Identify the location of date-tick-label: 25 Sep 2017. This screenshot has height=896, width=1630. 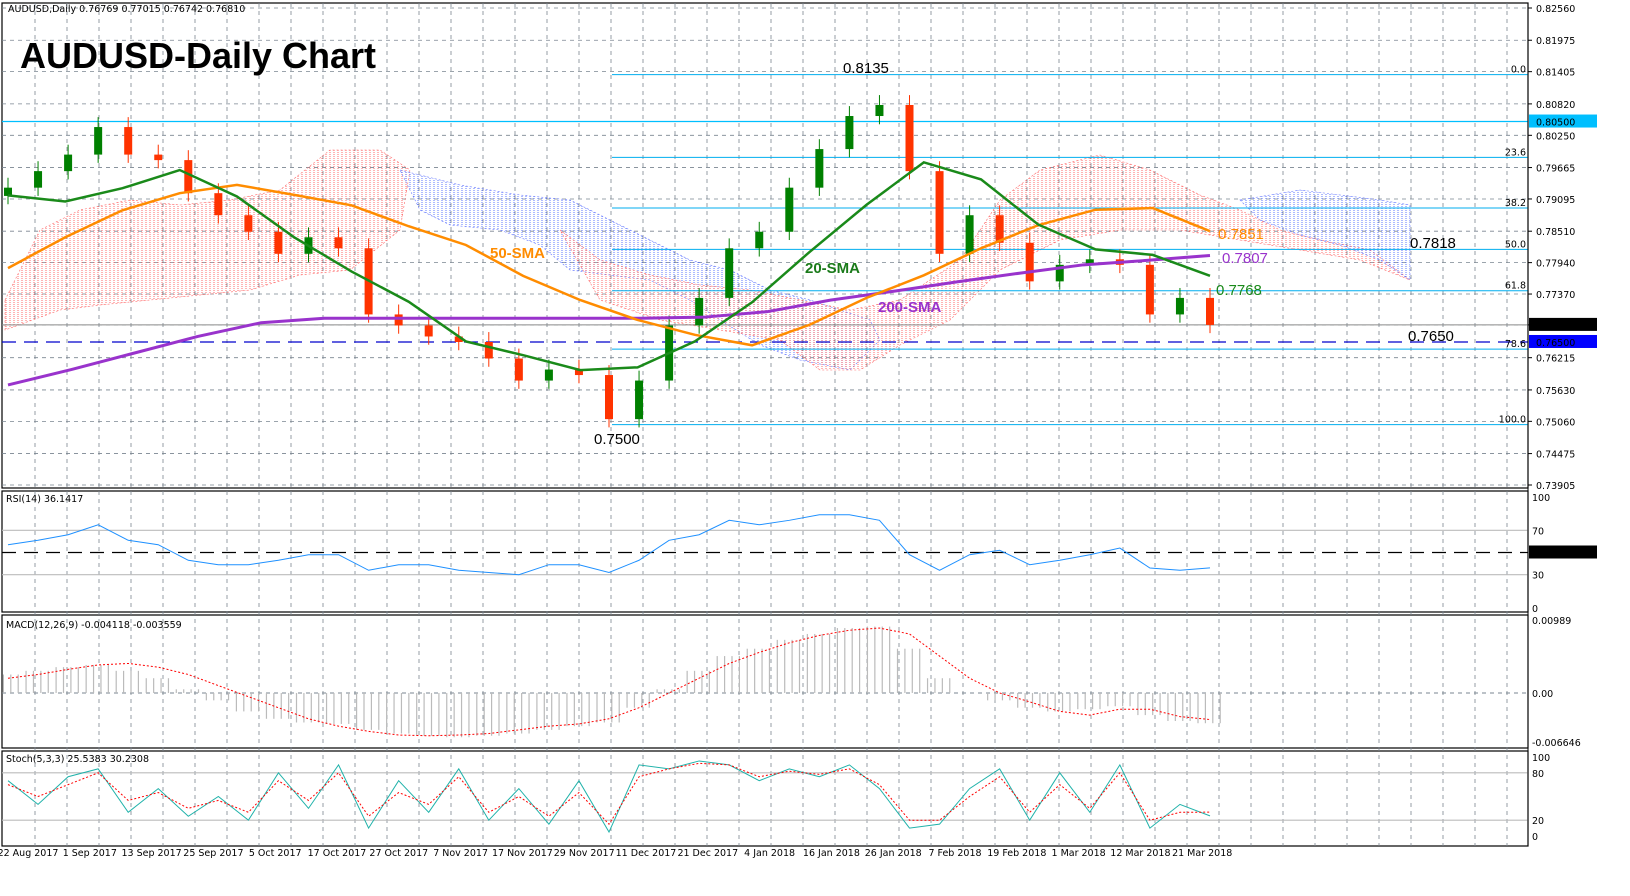
(213, 853).